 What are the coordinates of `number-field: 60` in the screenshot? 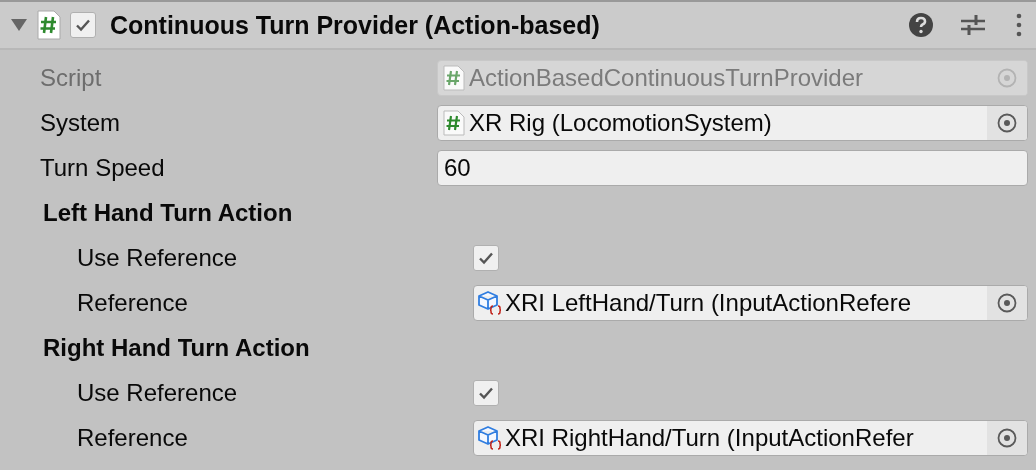 It's located at (732, 167).